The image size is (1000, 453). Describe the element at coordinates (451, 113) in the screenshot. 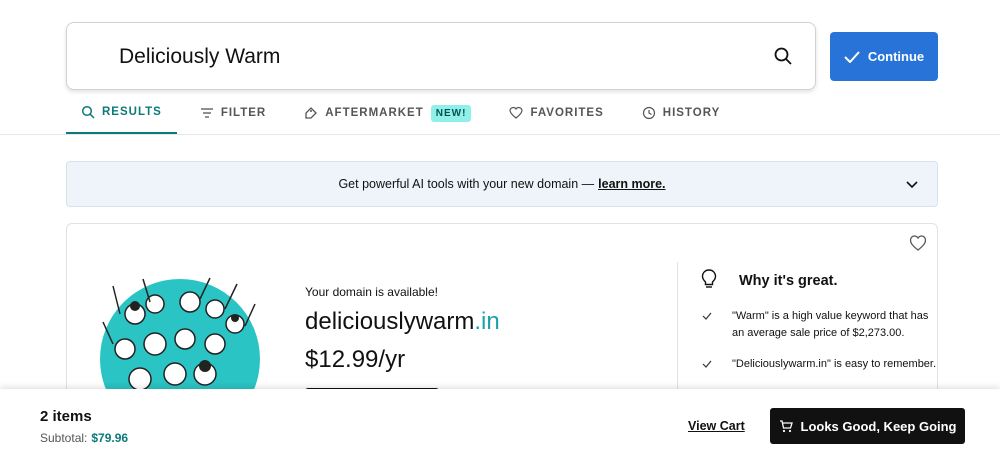

I see `new-badge: NEW!` at that location.